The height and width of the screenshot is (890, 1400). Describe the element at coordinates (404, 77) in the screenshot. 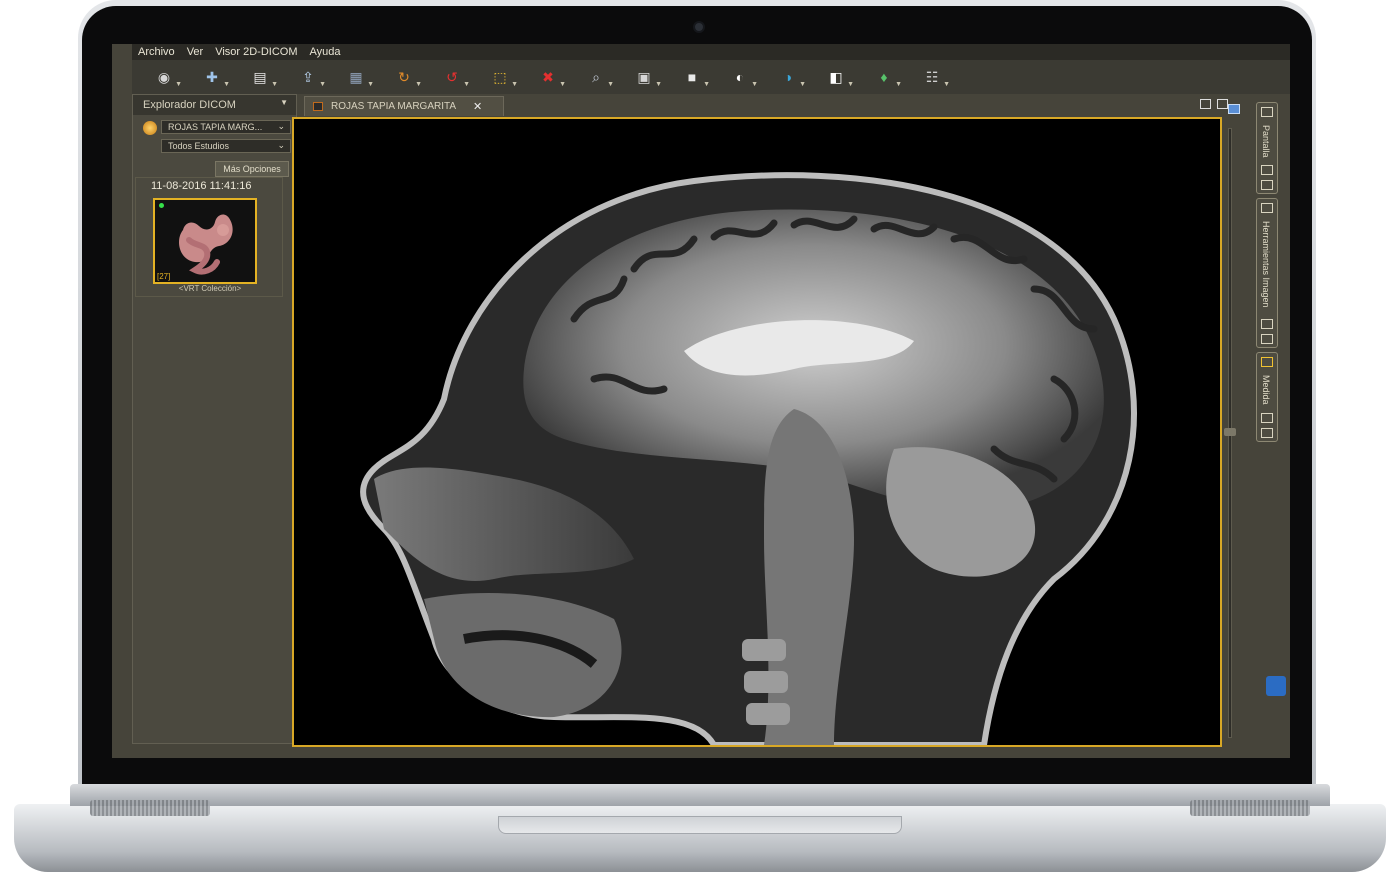

I see `sync-button: ↻ ▼` at that location.